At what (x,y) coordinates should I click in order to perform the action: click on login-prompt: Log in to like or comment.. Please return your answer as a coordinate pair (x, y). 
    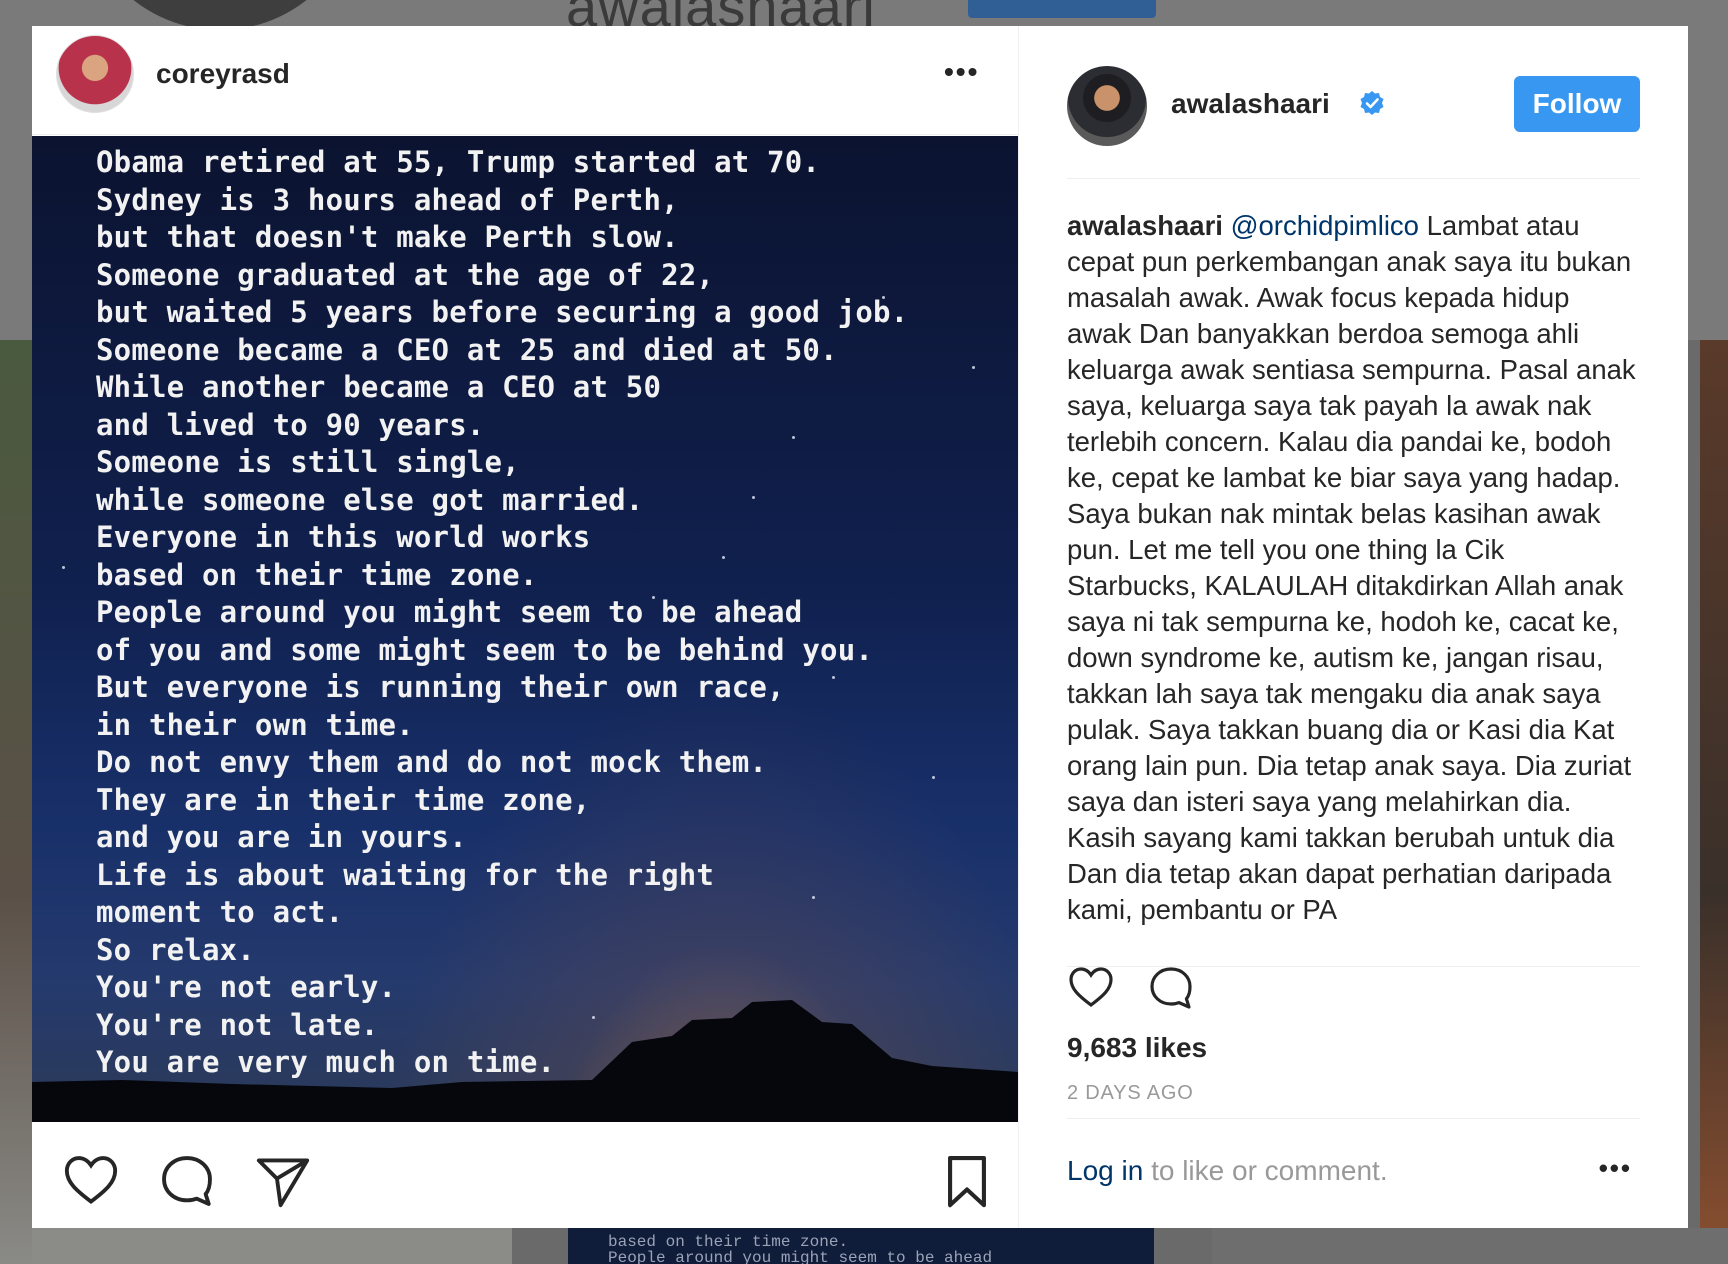
    Looking at the image, I should click on (1227, 1171).